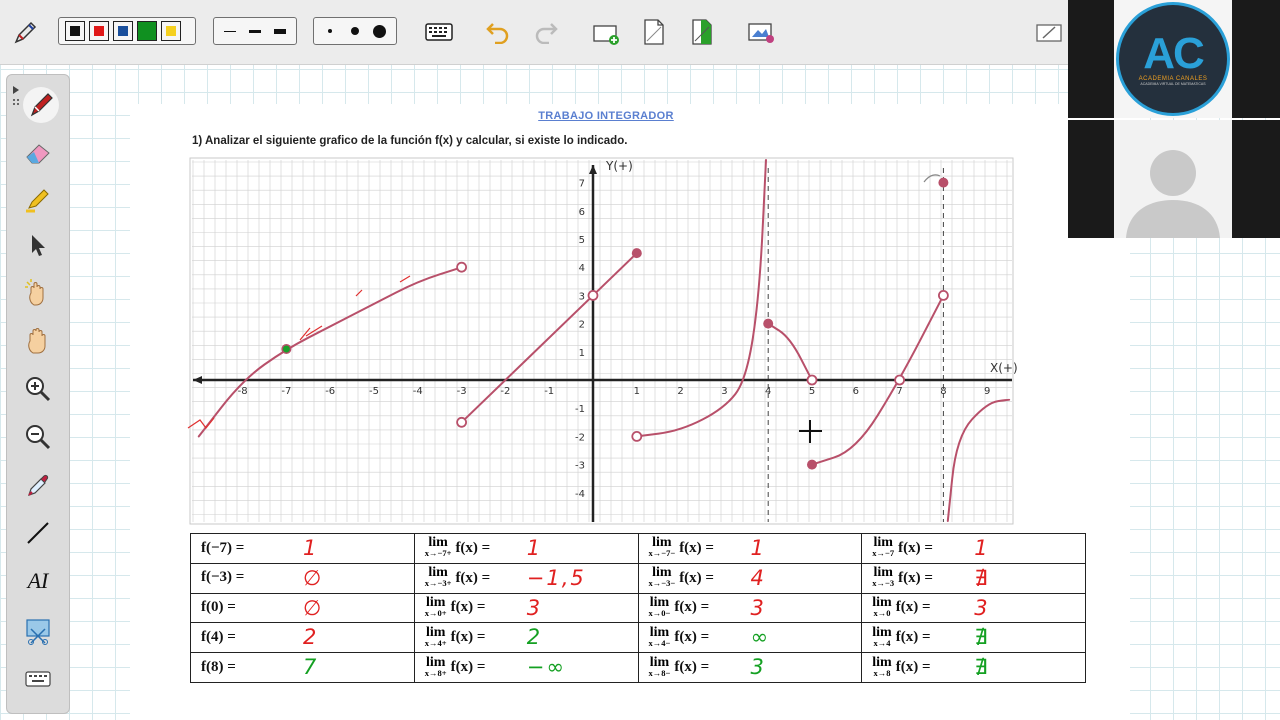 This screenshot has width=1280, height=720. Describe the element at coordinates (899, 391) in the screenshot. I see `x-tick-label: 7` at that location.